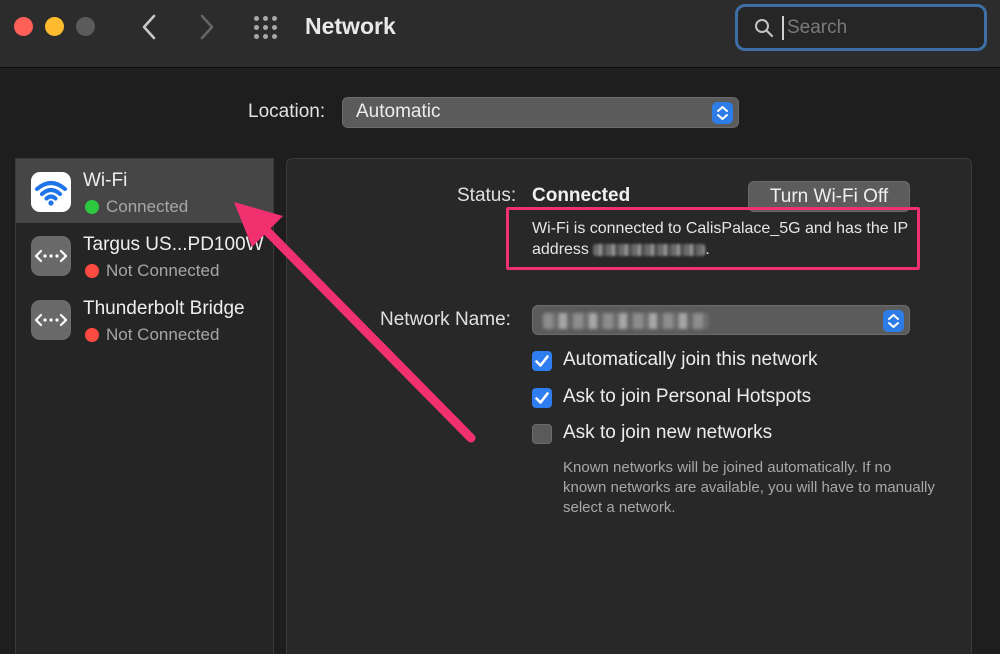  I want to click on location-label: Location:, so click(287, 111).